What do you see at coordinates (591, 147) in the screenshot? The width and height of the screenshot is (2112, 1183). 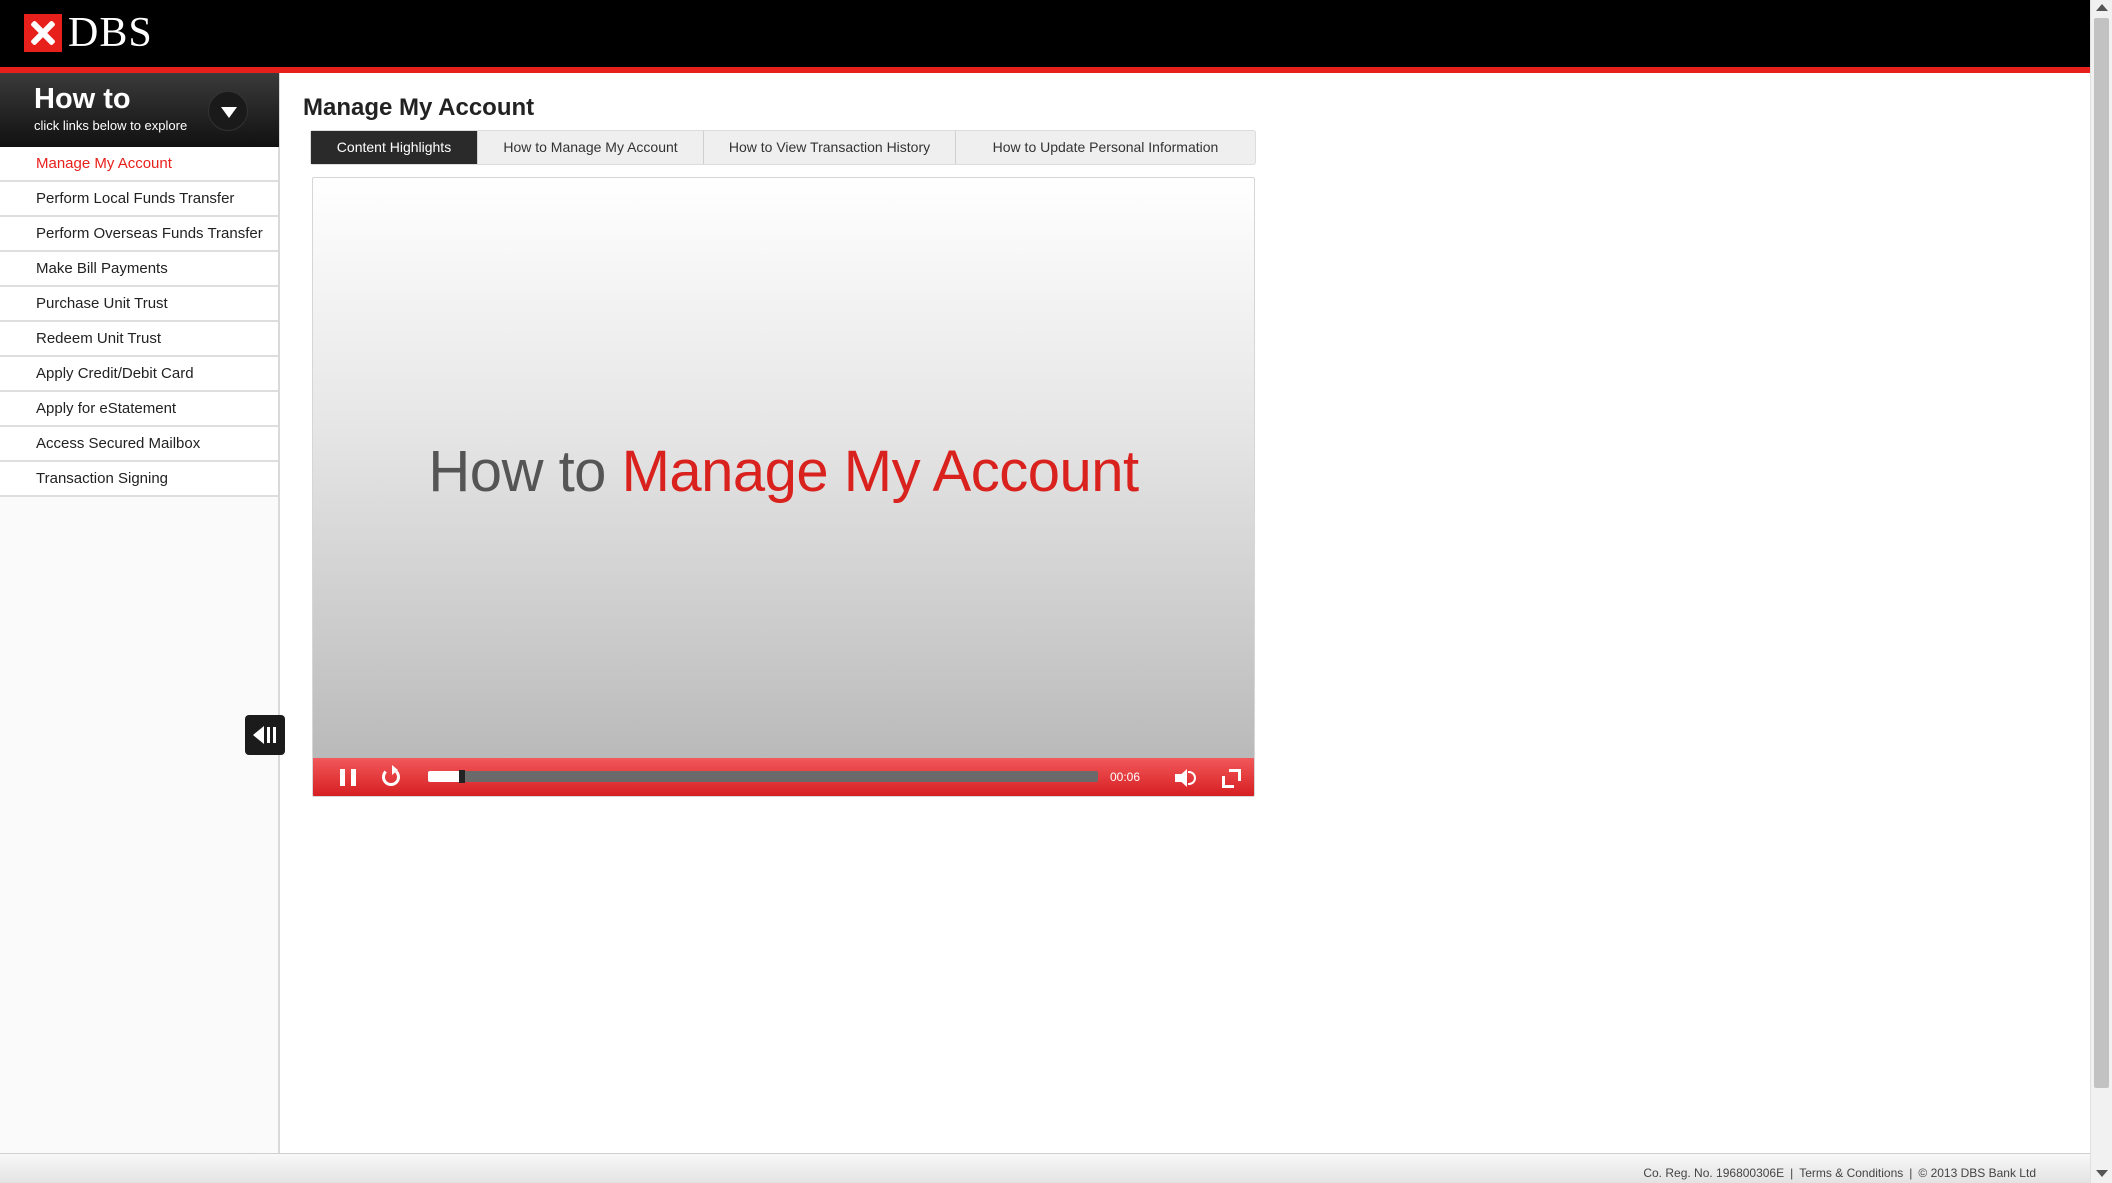 I see `tab-manage-my-account: How to Manage My Account` at bounding box center [591, 147].